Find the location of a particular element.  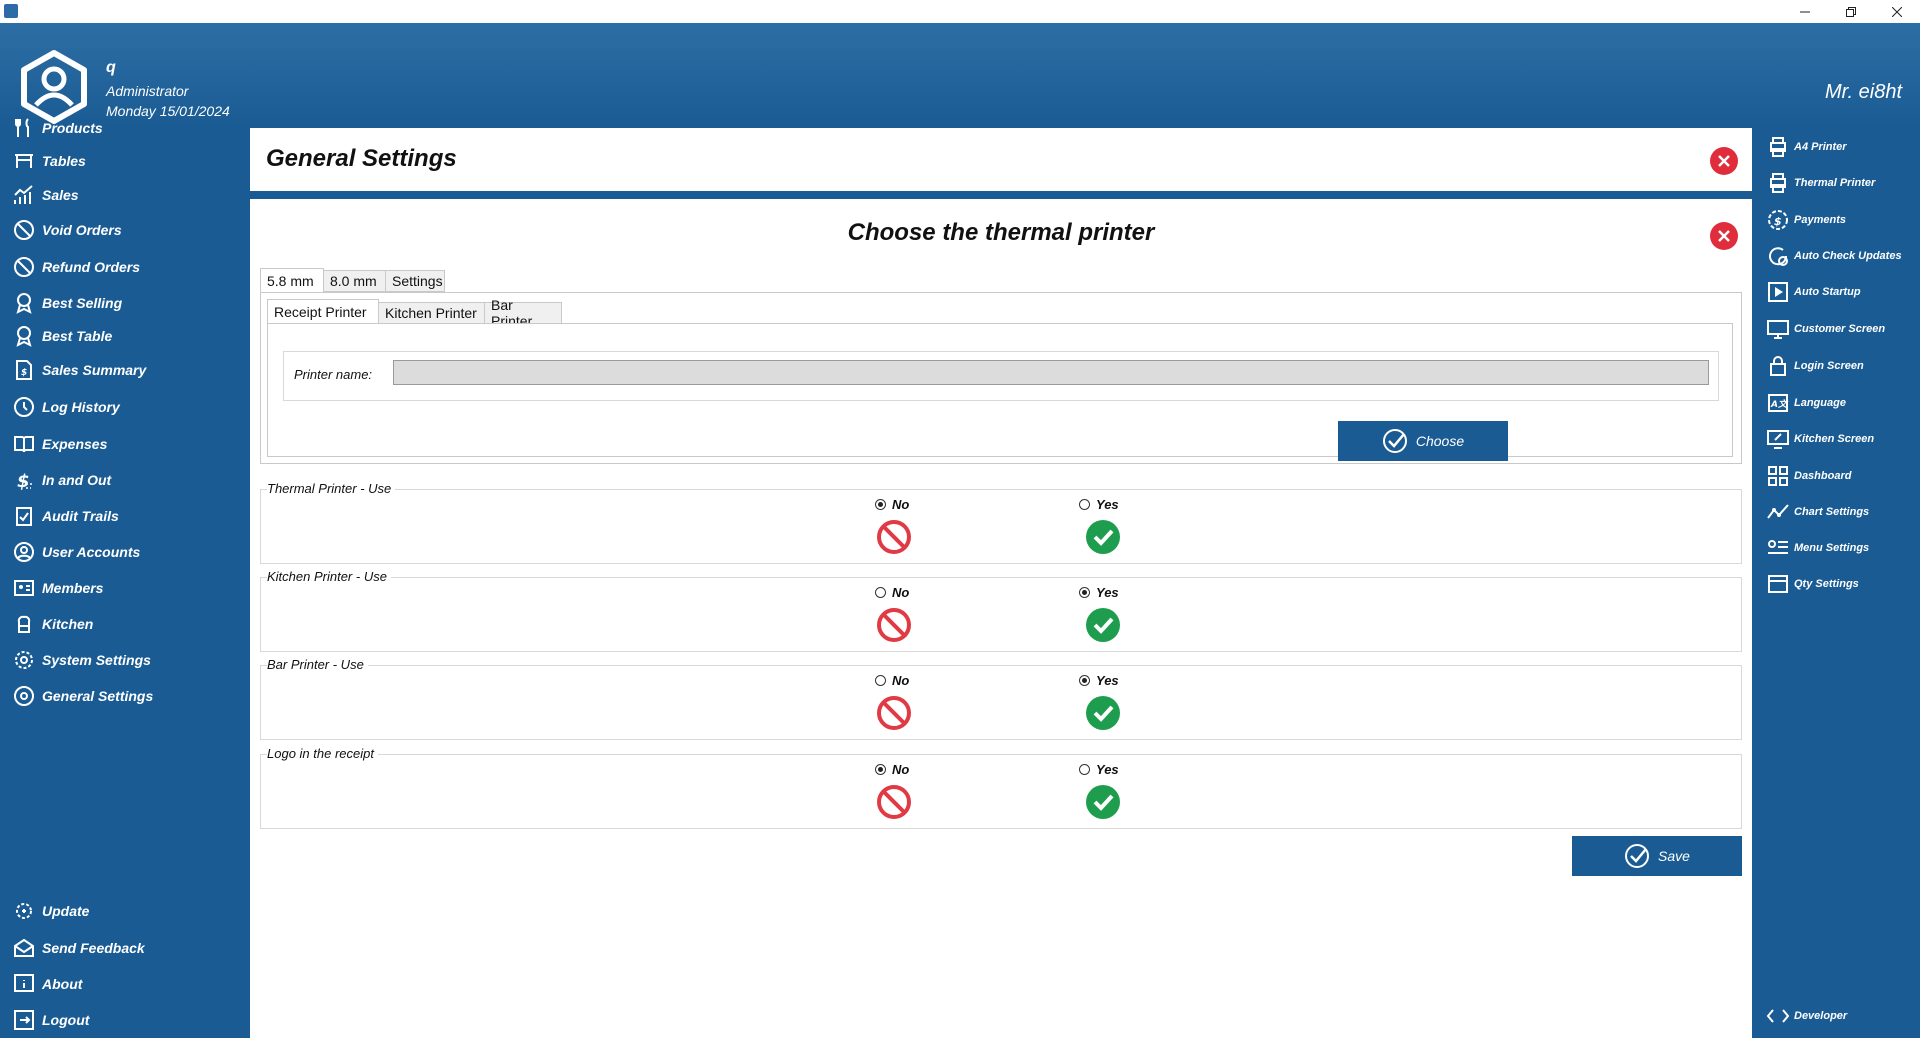

settings-item-dashboard: Dashboard is located at coordinates (1808, 476).